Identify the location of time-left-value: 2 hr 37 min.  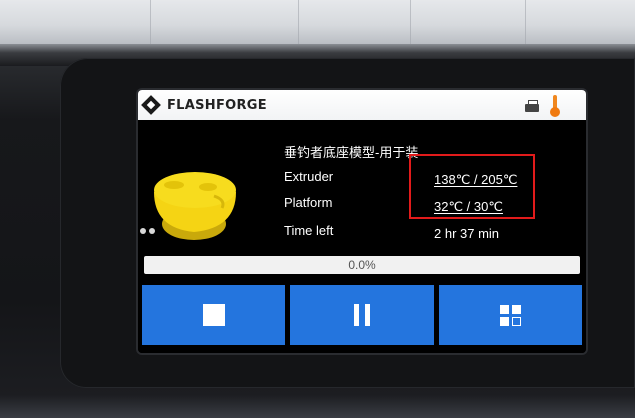
(467, 233).